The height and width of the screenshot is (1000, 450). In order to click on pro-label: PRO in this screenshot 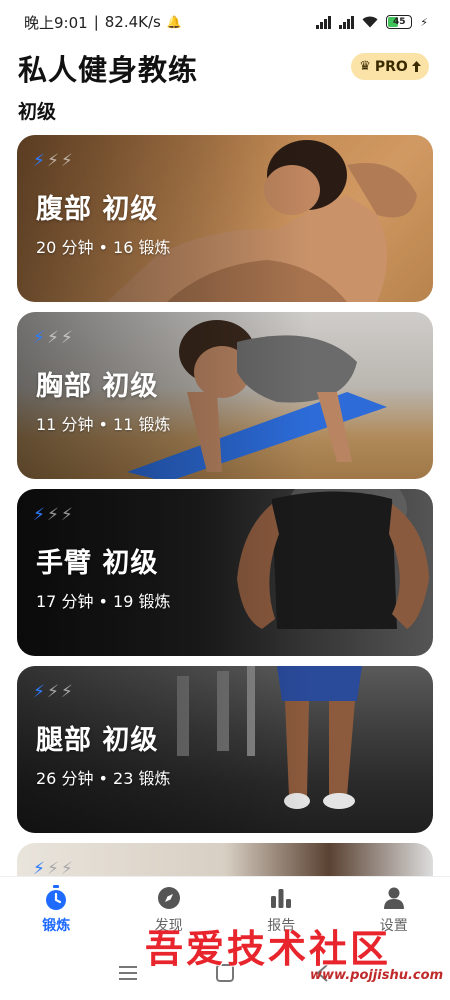, I will do `click(391, 66)`.